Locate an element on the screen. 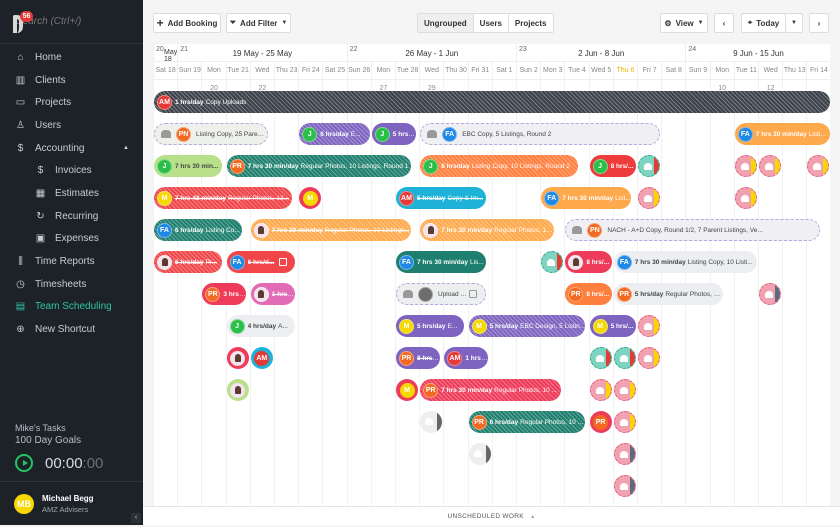 The width and height of the screenshot is (840, 527). today-dropdown-button: ▼ is located at coordinates (794, 23).